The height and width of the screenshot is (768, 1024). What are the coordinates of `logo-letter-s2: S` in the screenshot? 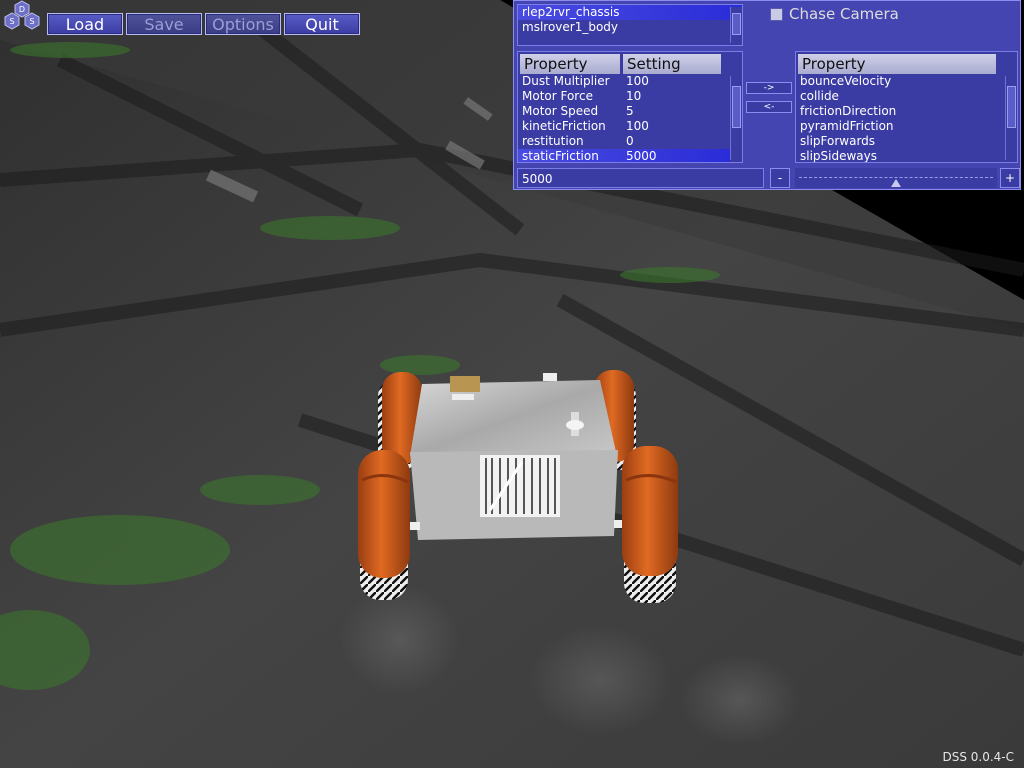 It's located at (31, 21).